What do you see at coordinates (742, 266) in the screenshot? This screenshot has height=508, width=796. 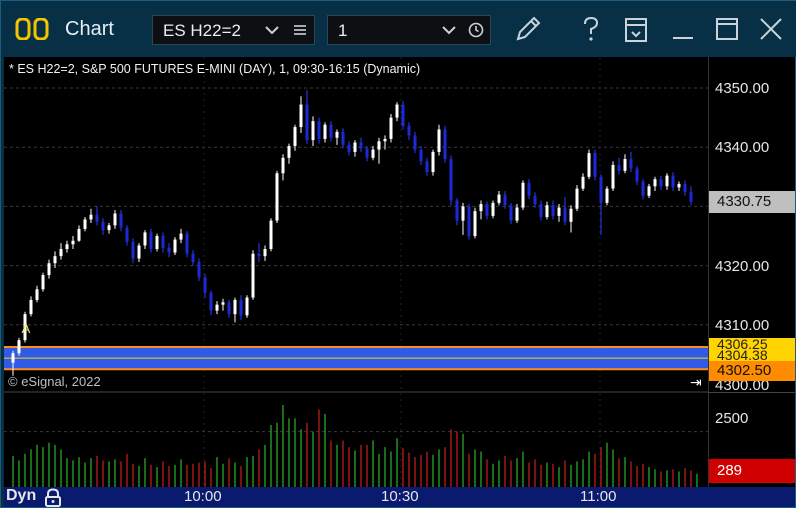 I see `price-tick-label: 4320.00` at bounding box center [742, 266].